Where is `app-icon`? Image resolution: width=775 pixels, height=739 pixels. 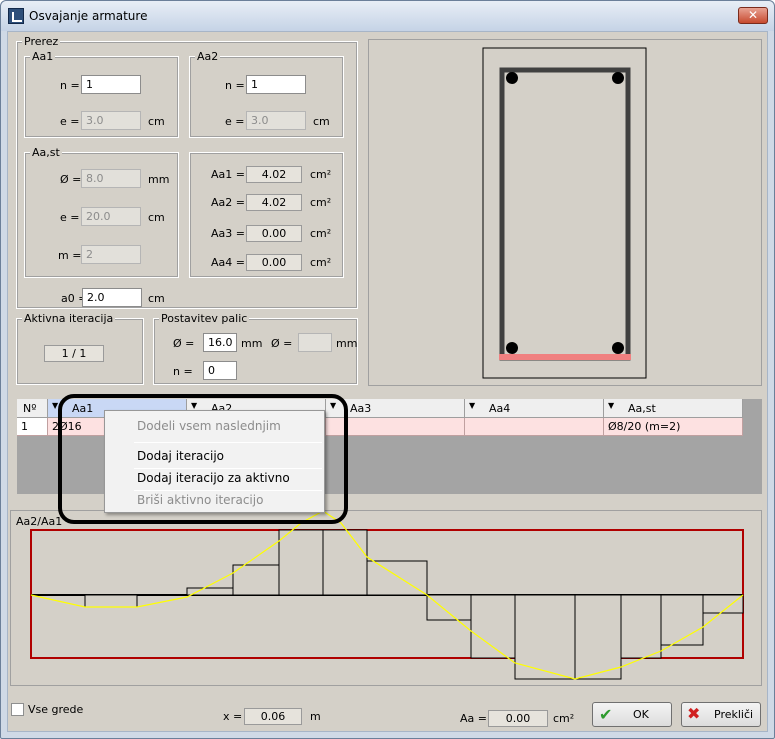
app-icon is located at coordinates (16, 16).